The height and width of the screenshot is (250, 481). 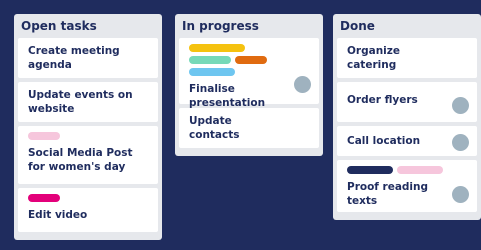 I want to click on task-card: Social Media Post for women's day, so click(x=88, y=155).